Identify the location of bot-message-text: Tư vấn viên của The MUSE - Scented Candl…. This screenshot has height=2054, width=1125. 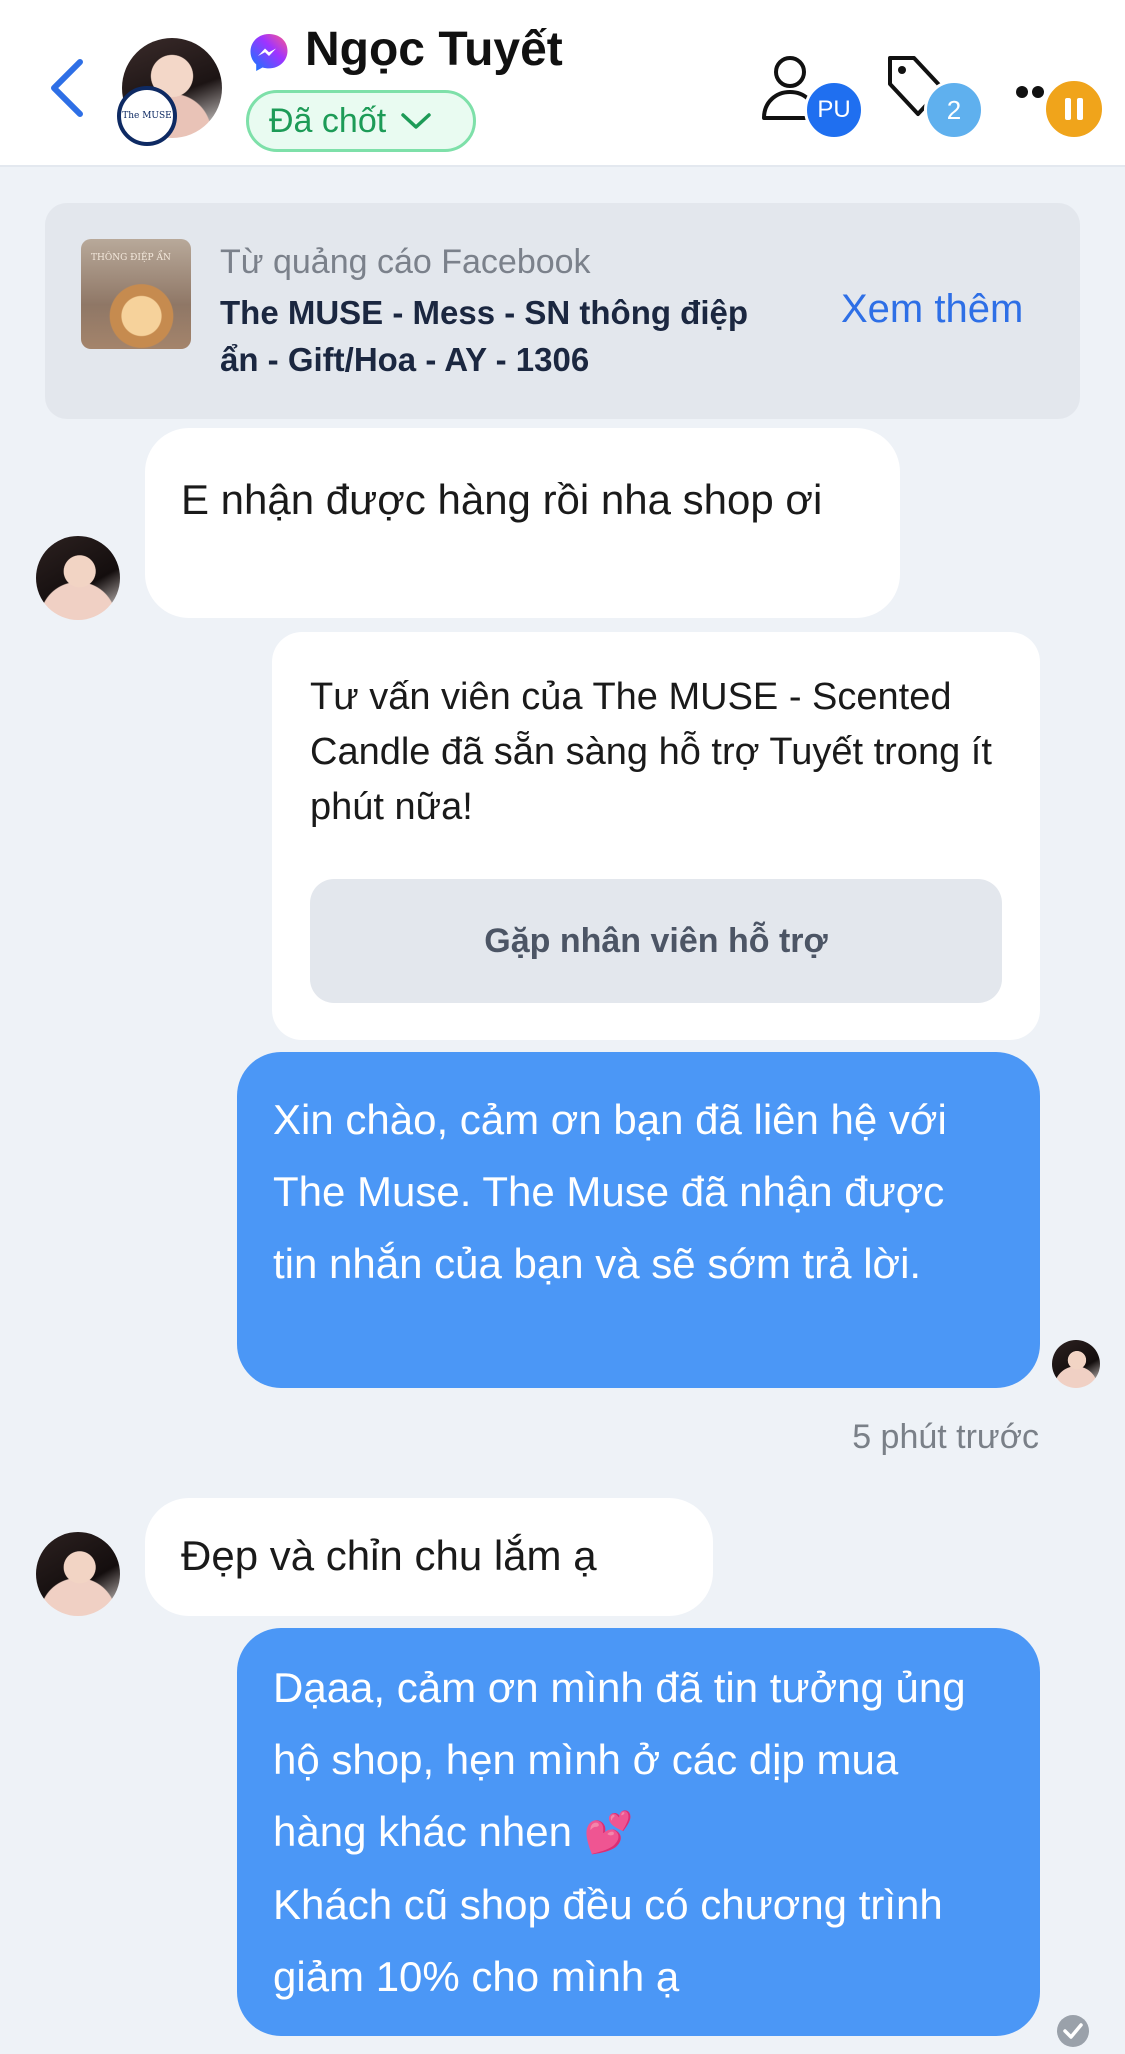
(651, 752).